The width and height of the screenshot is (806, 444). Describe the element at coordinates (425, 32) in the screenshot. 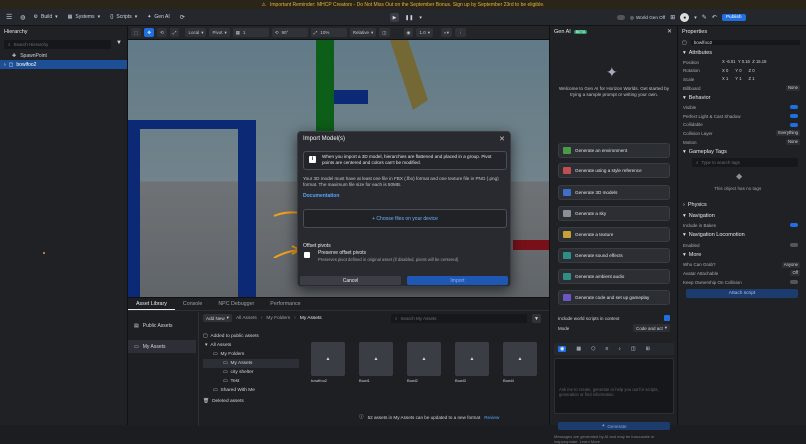

I see `camera-speed-field: 1.0 ▾` at that location.